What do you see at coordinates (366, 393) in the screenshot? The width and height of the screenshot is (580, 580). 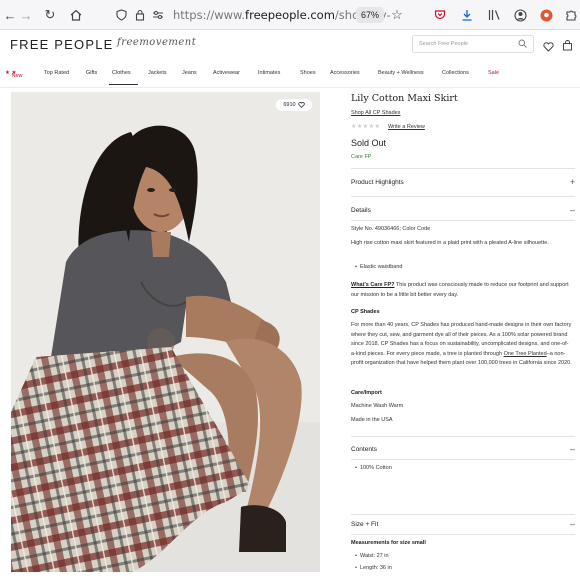 I see `care-import-heading: Care/Import` at bounding box center [366, 393].